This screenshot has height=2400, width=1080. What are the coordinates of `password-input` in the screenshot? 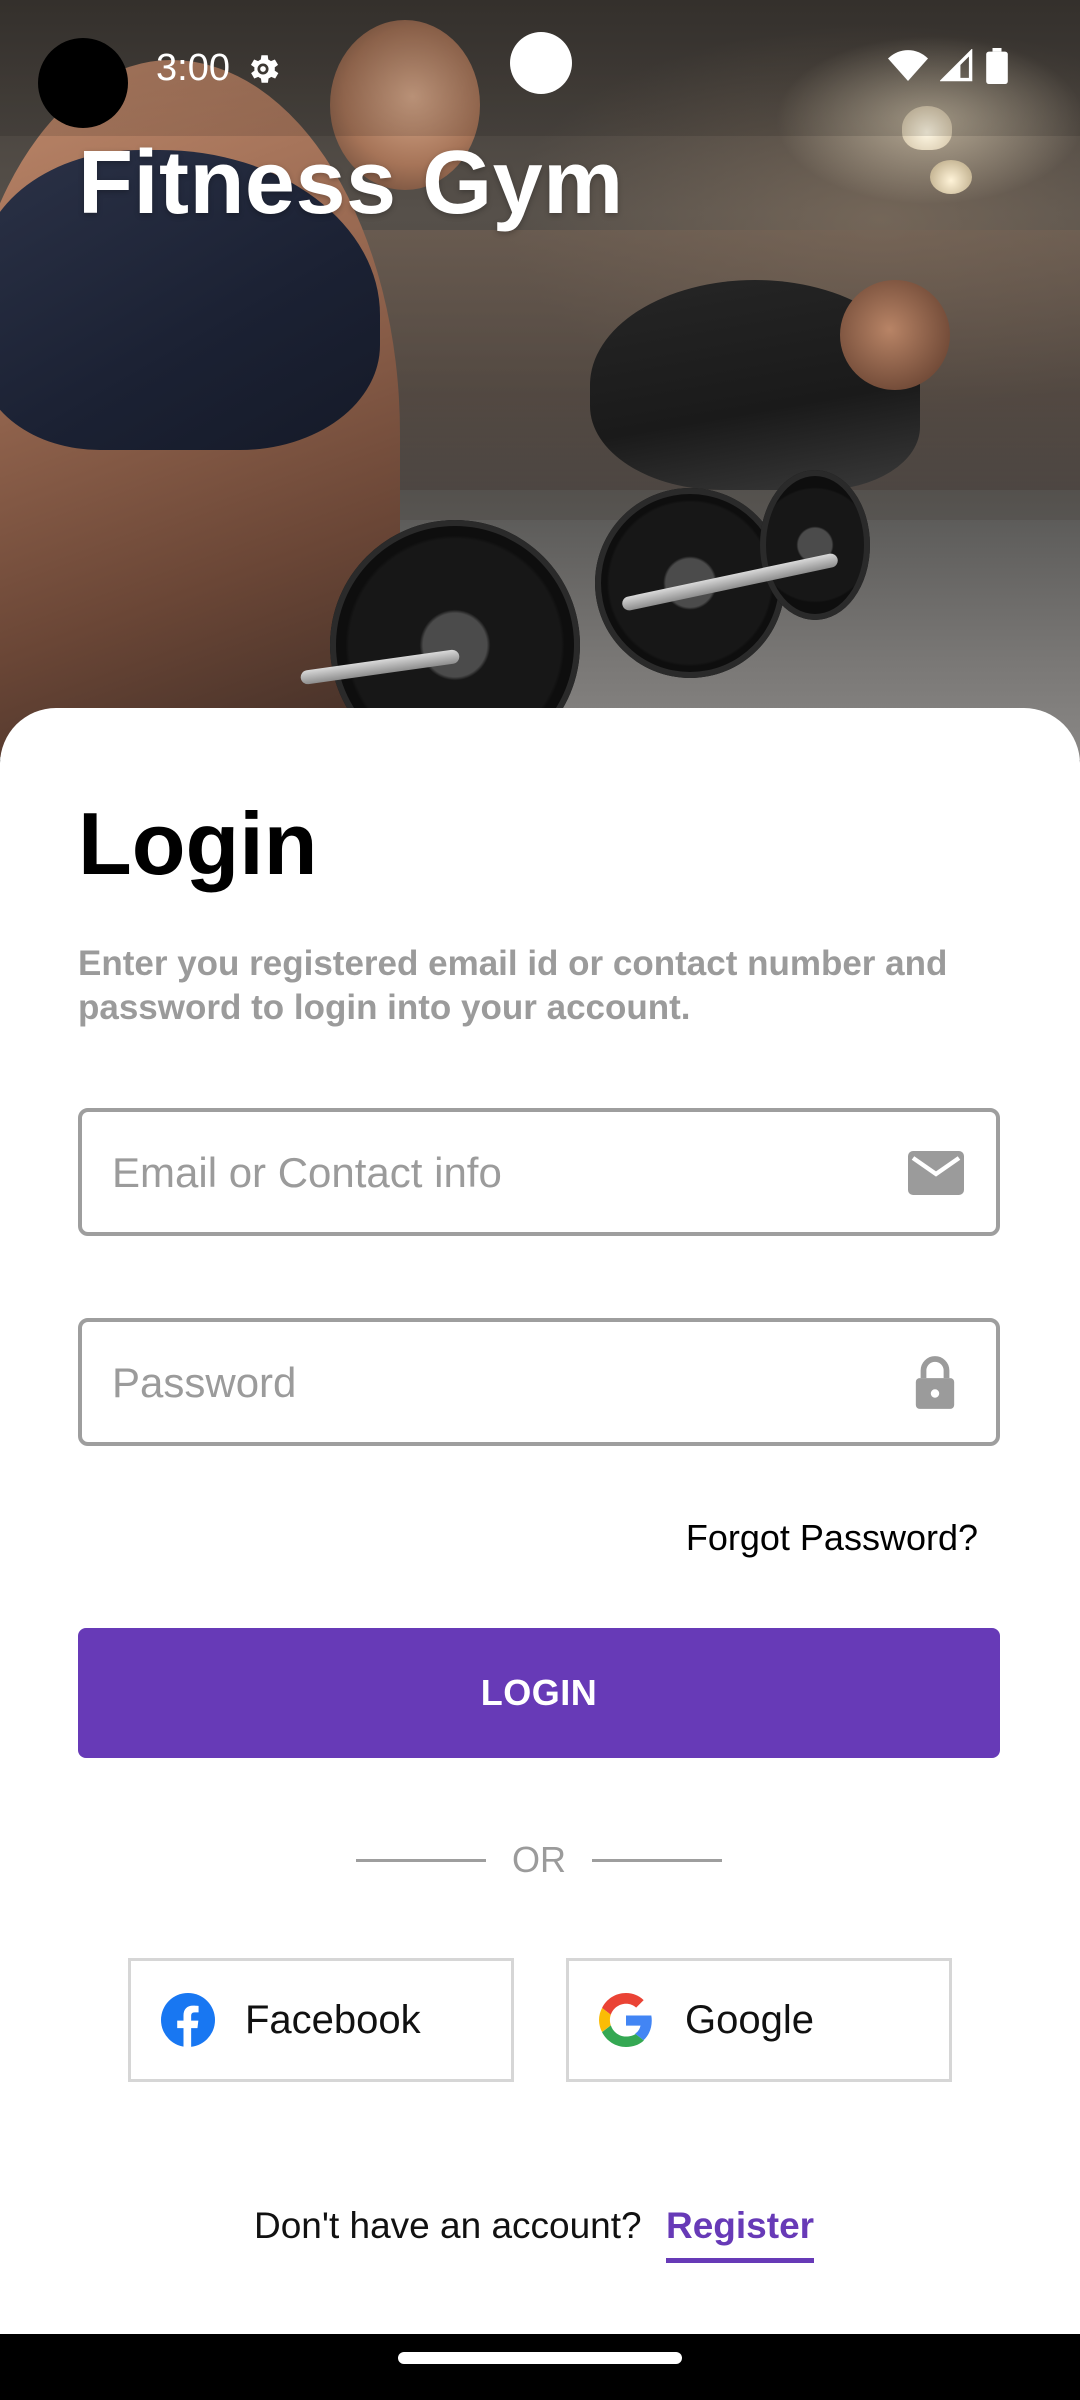 It's located at (502, 1383).